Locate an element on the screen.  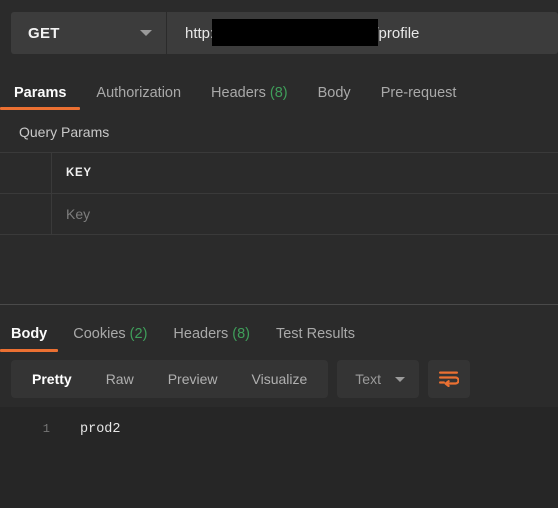
tab-pre-request: Pre-request is located at coordinates (419, 97).